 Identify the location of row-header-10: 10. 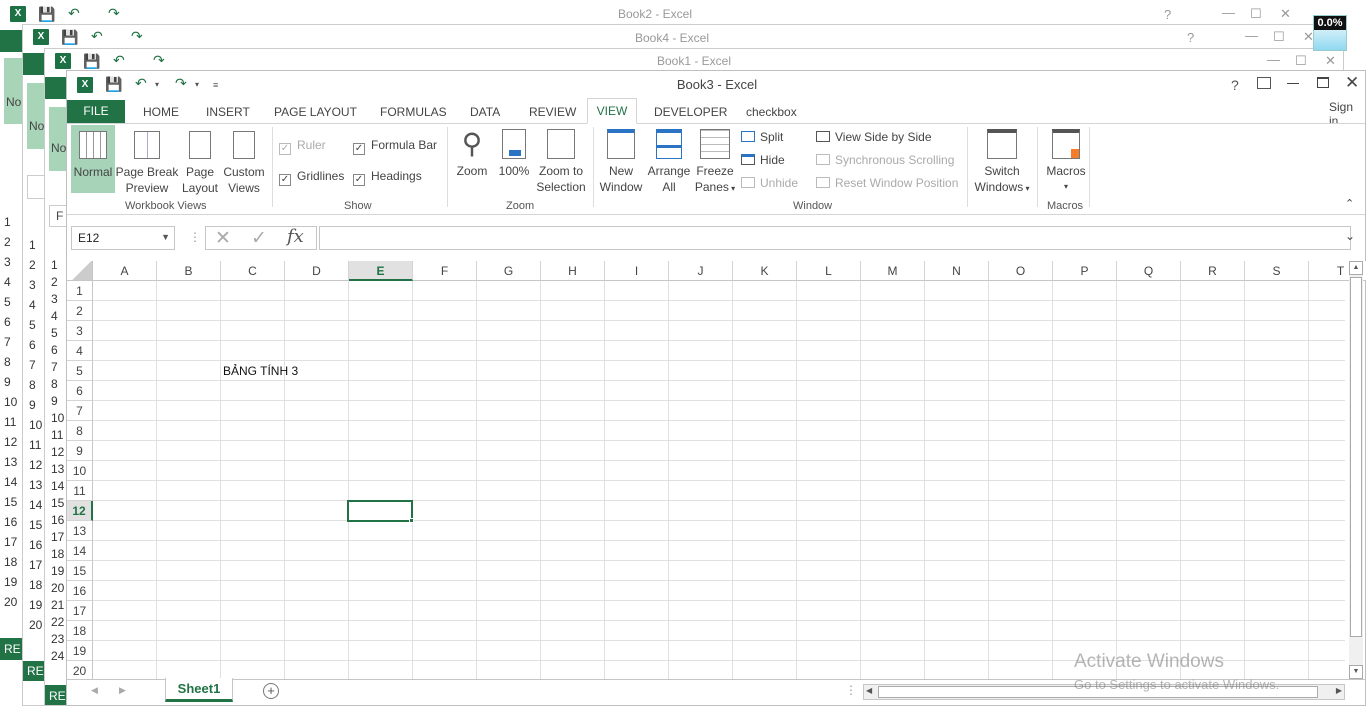
(80, 471).